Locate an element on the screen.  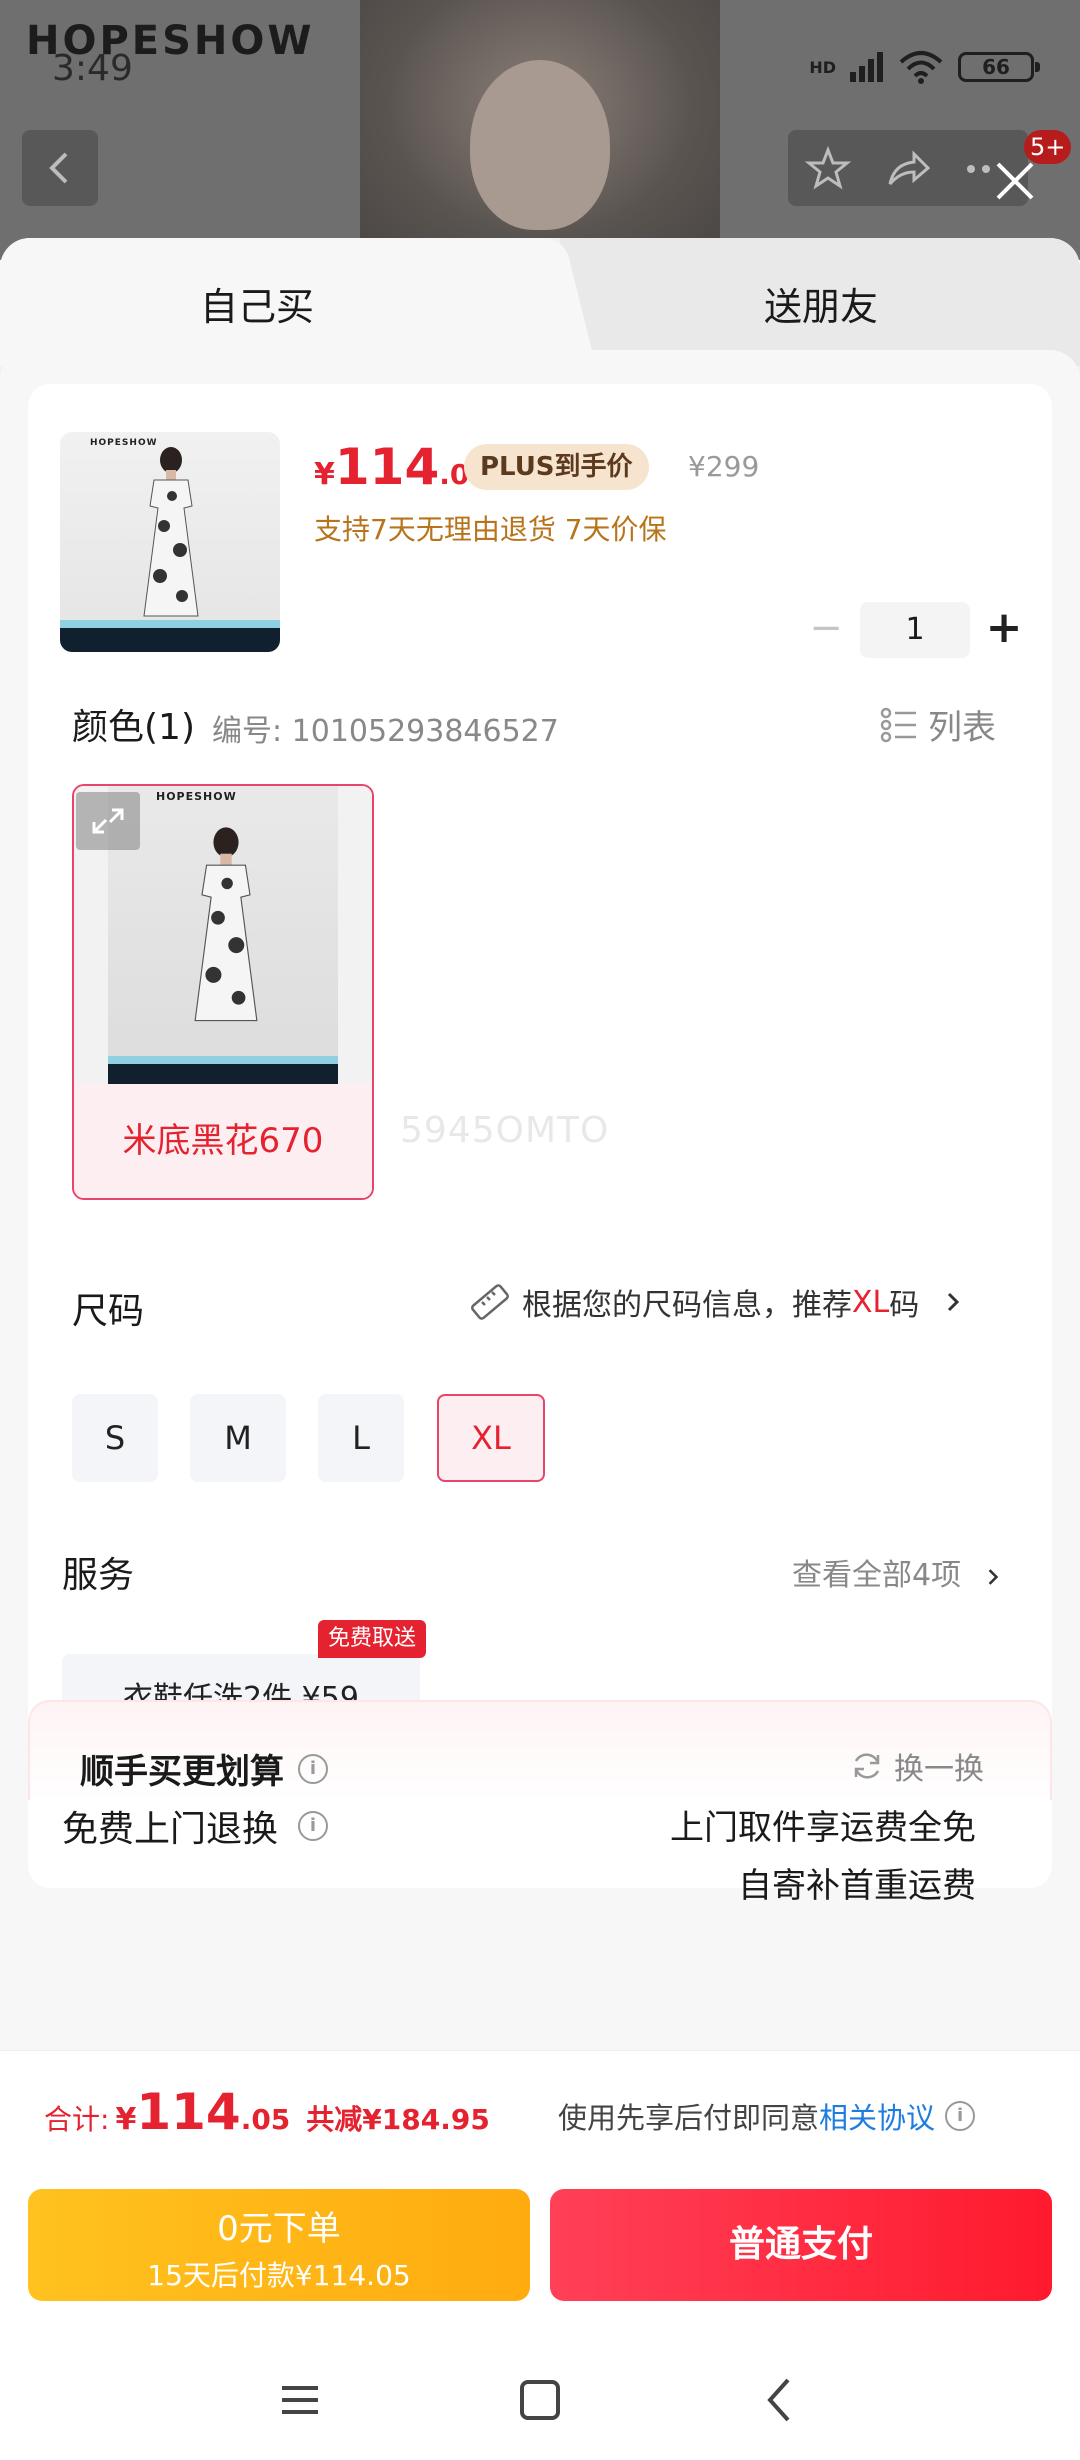
product-code: 编号: 10105293846527 is located at coordinates (385, 731).